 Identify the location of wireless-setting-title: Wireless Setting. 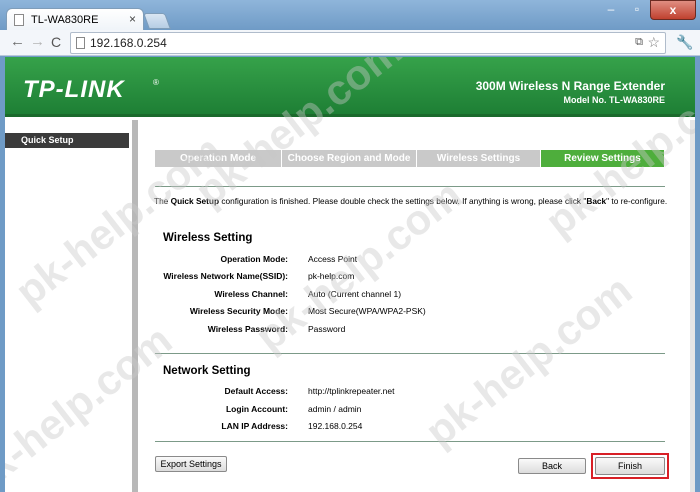
(208, 238).